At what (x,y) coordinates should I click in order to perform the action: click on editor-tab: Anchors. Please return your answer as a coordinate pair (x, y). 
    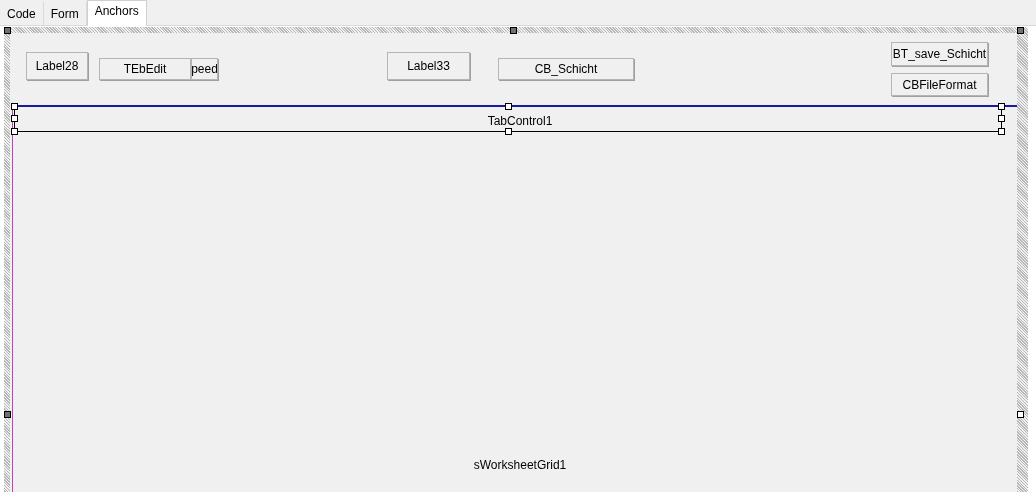
    Looking at the image, I should click on (116, 13).